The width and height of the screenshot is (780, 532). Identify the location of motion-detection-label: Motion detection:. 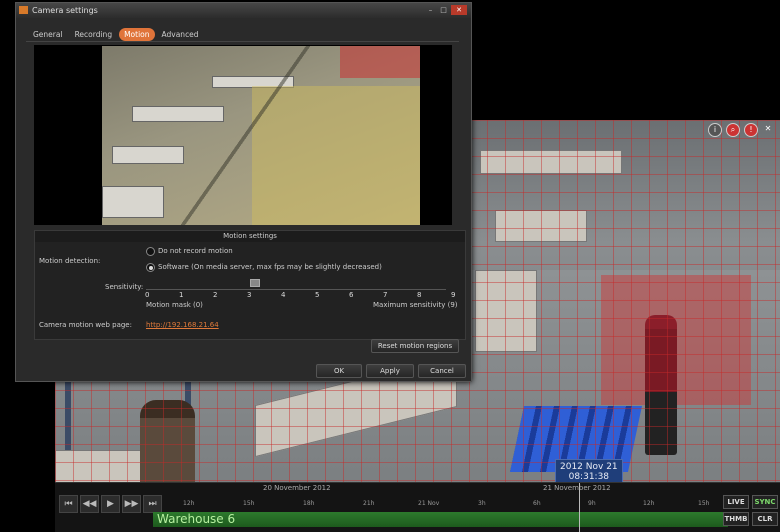
(70, 261).